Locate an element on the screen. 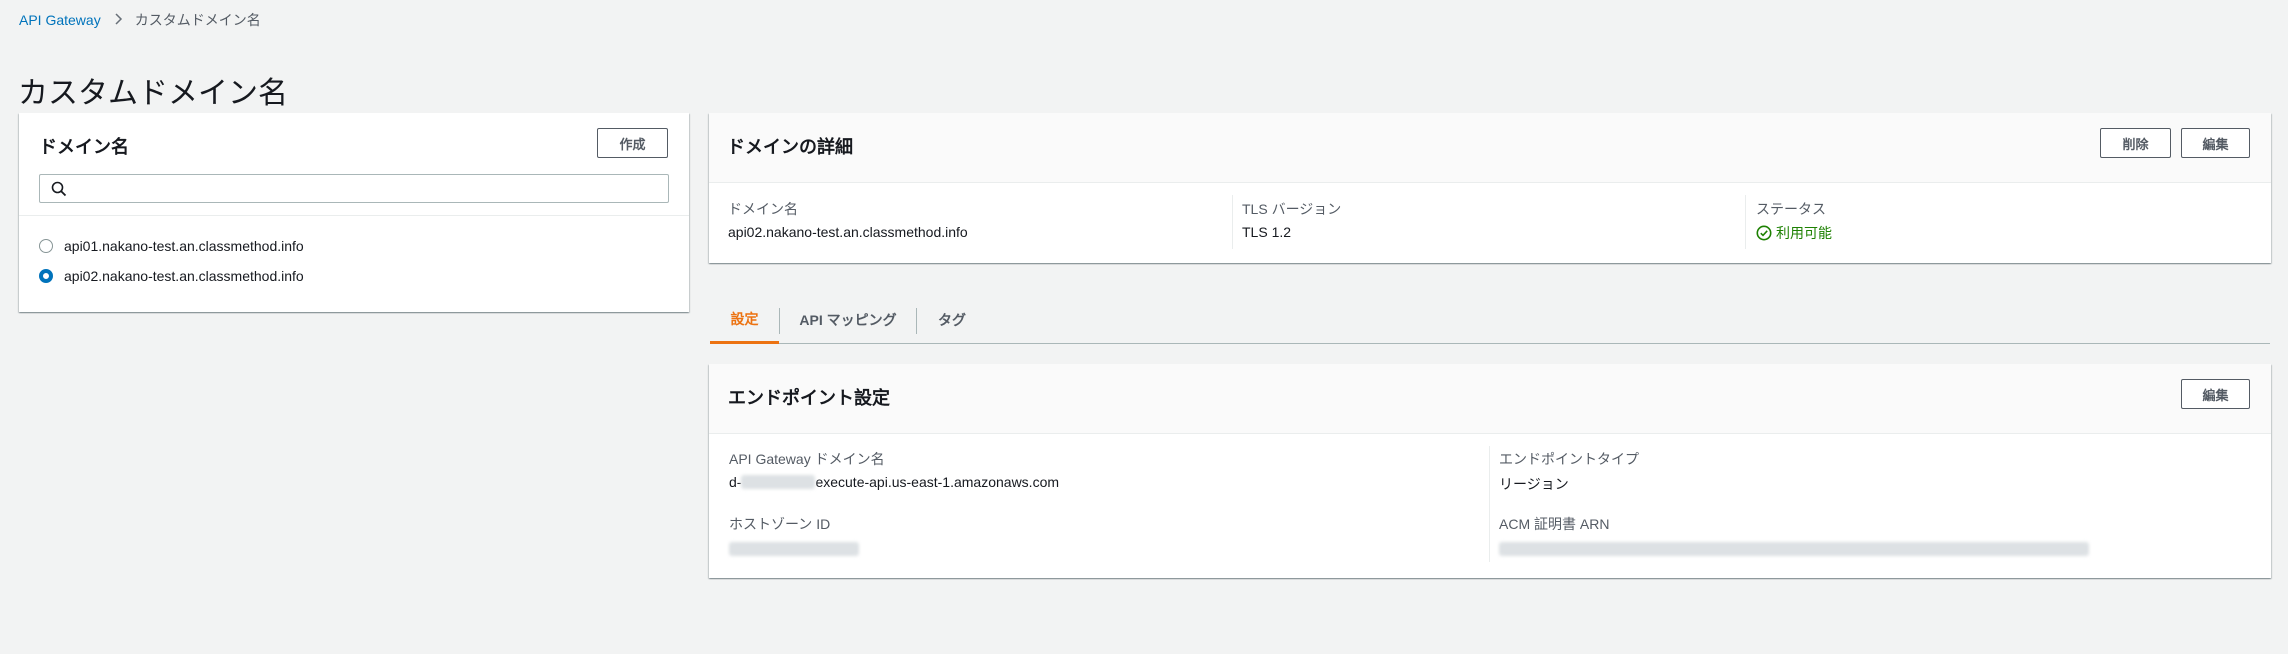  tab-settings: 設定 is located at coordinates (744, 320).